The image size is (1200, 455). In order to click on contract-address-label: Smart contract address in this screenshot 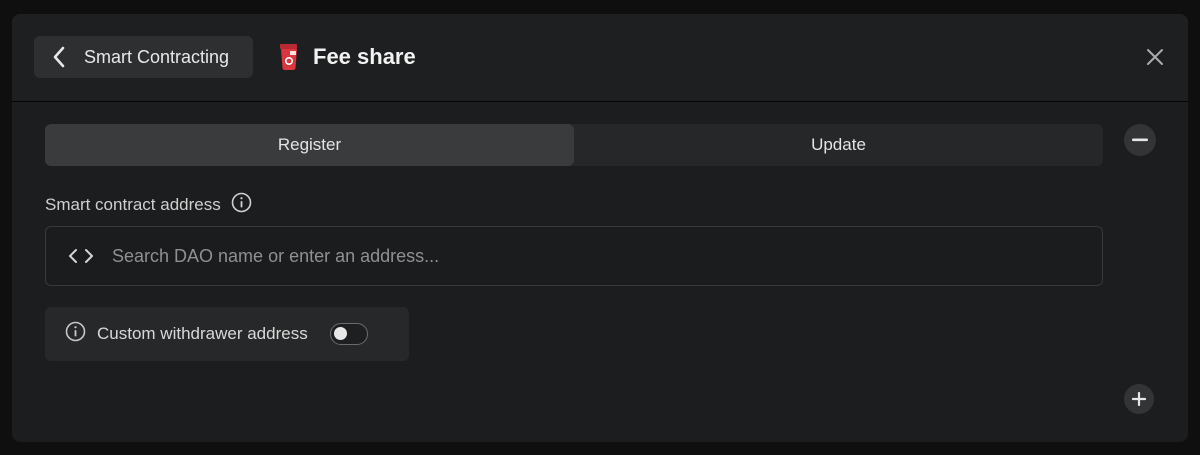, I will do `click(133, 204)`.